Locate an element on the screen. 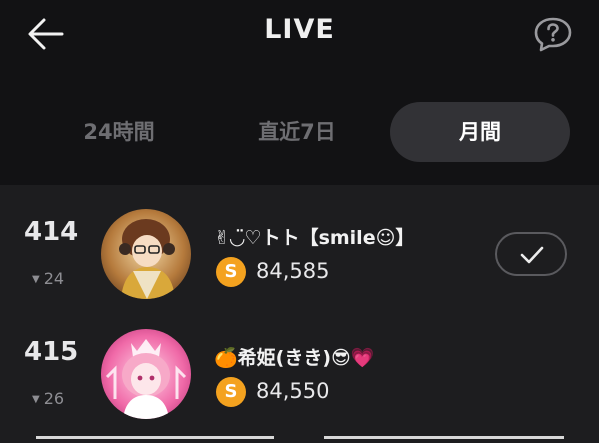  tab-monthly: 月間 is located at coordinates (480, 132).